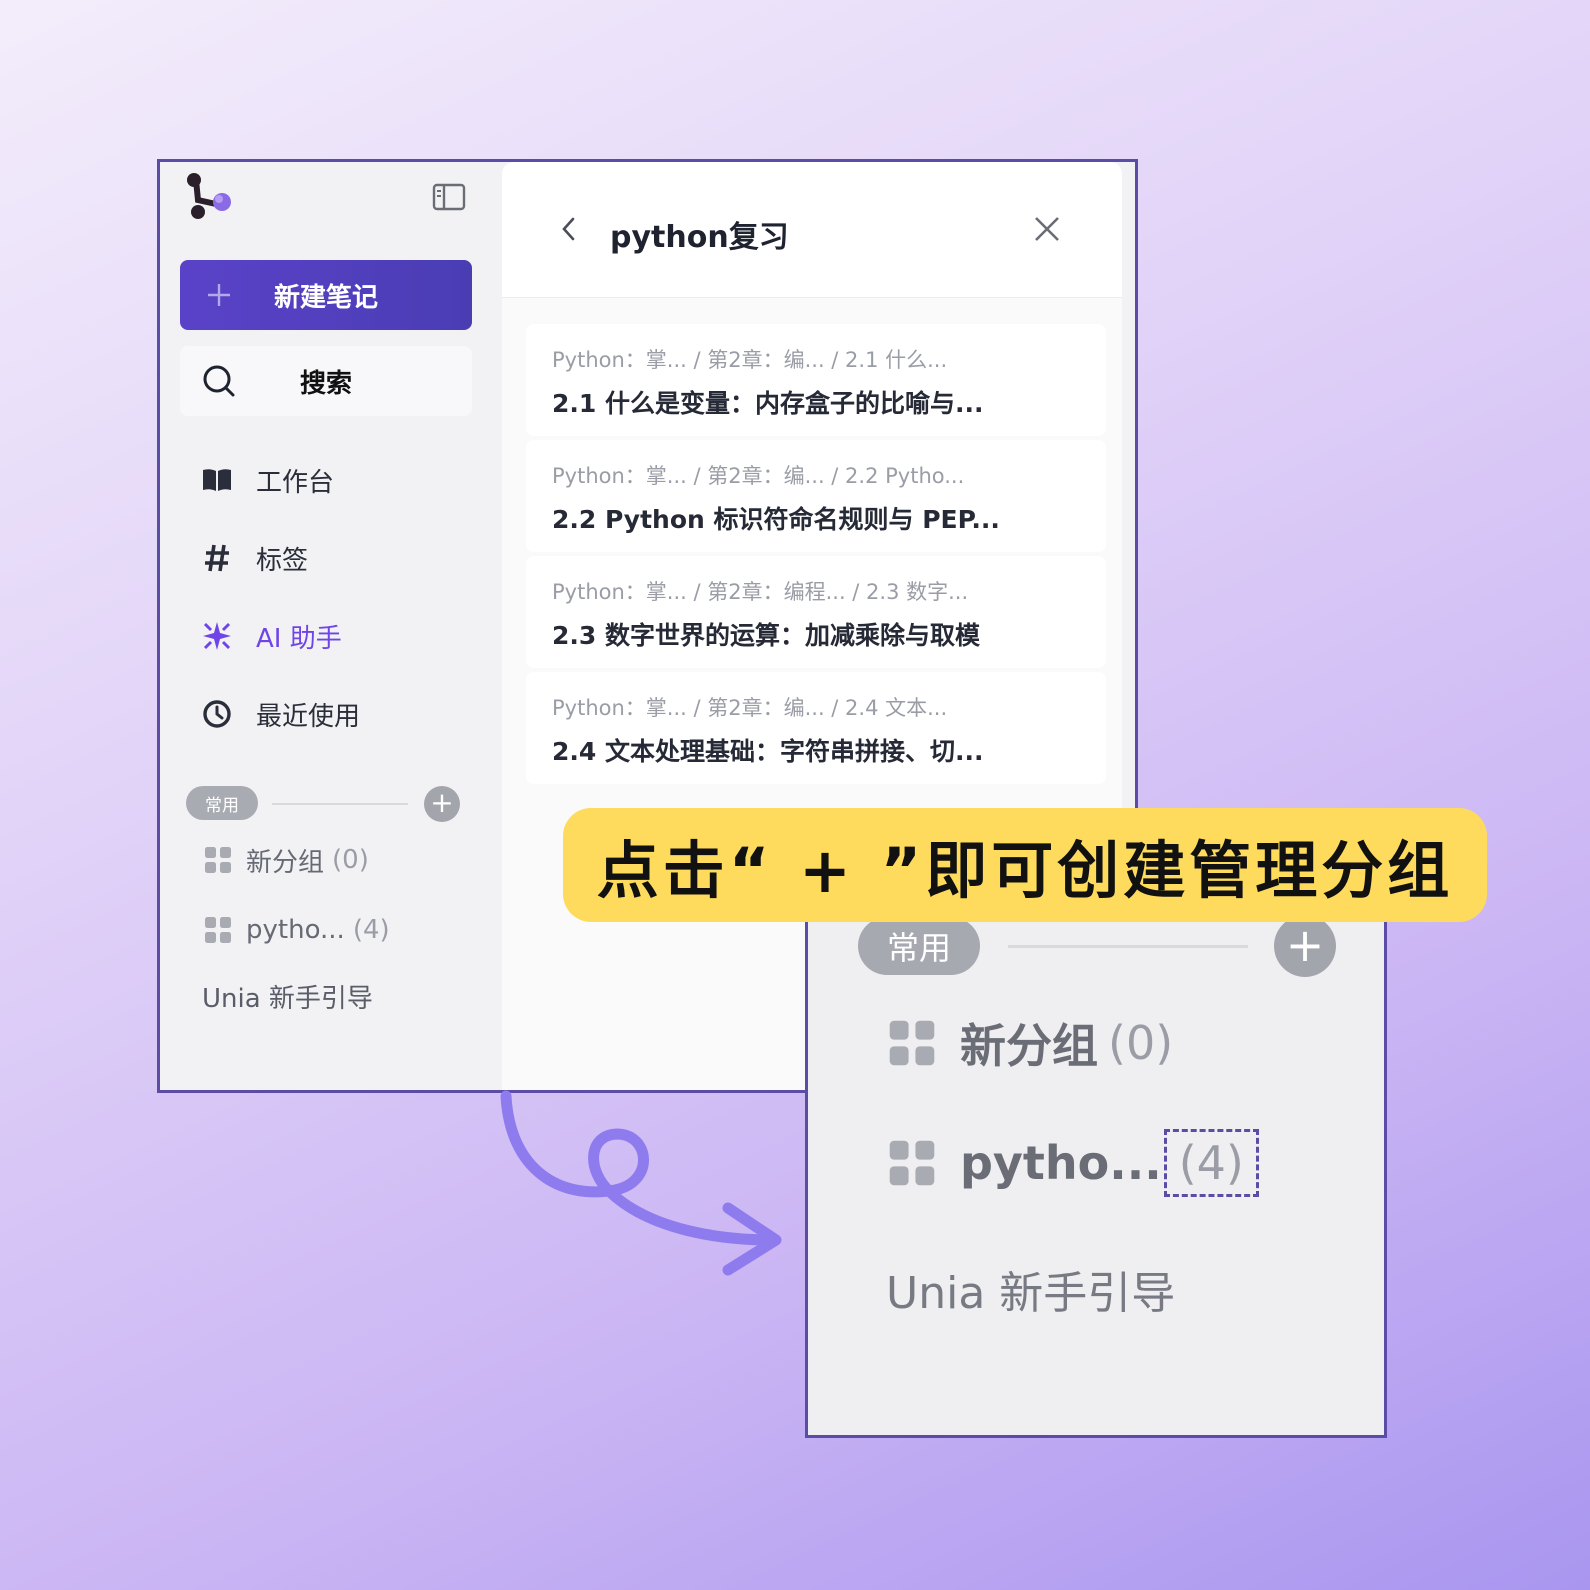  Describe the element at coordinates (449, 197) in the screenshot. I see `sidebar-toggle-icon` at that location.